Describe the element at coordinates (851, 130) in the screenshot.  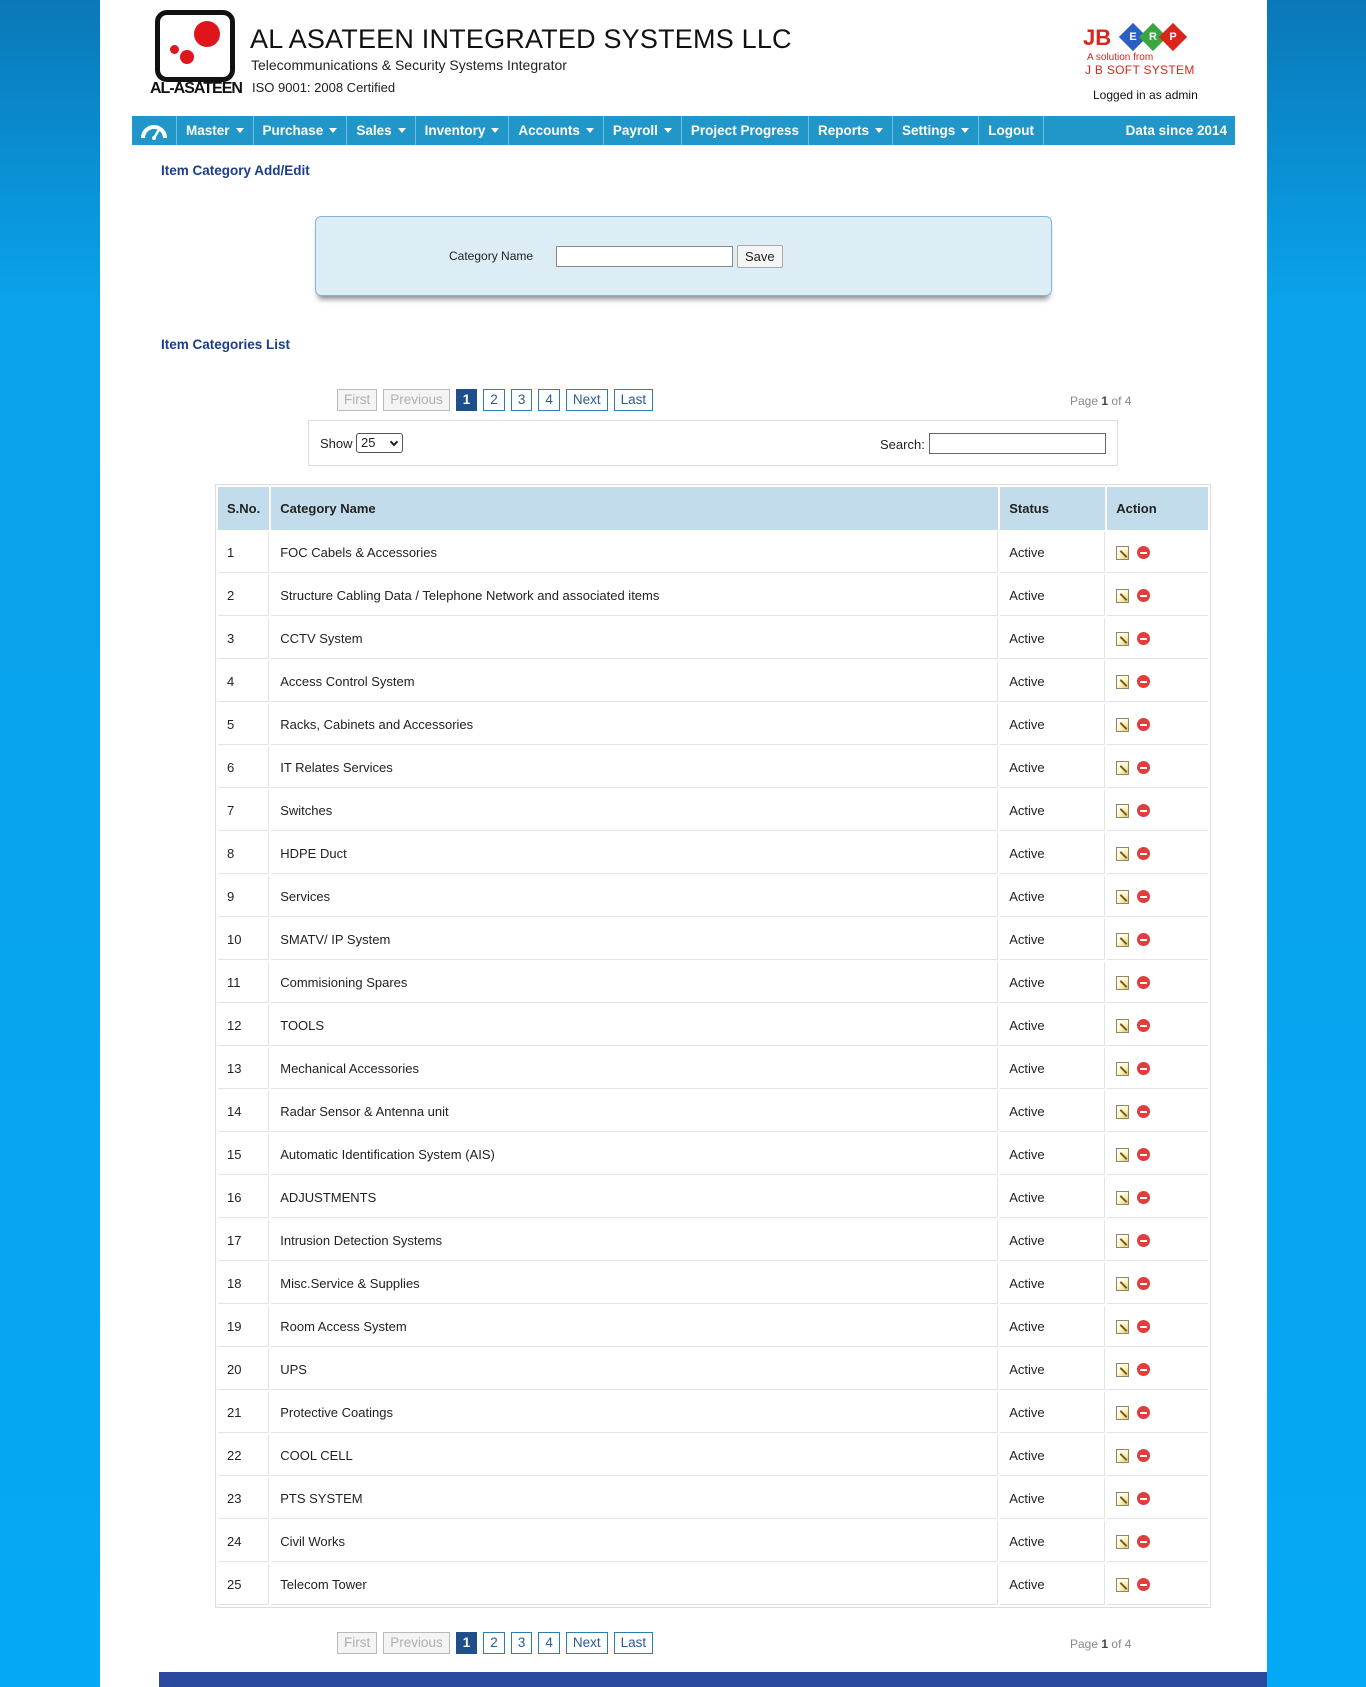
I see `nav-reports: Reports` at that location.